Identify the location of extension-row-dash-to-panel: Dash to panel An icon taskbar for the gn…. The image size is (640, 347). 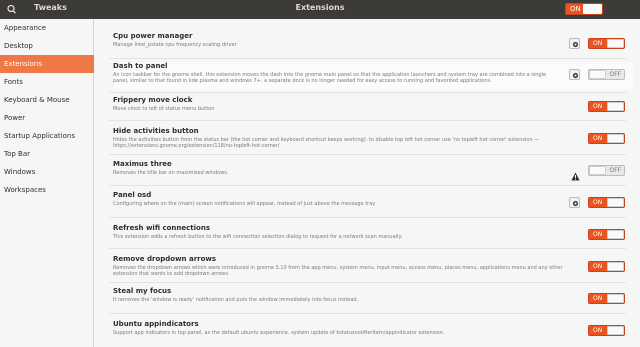
(373, 76).